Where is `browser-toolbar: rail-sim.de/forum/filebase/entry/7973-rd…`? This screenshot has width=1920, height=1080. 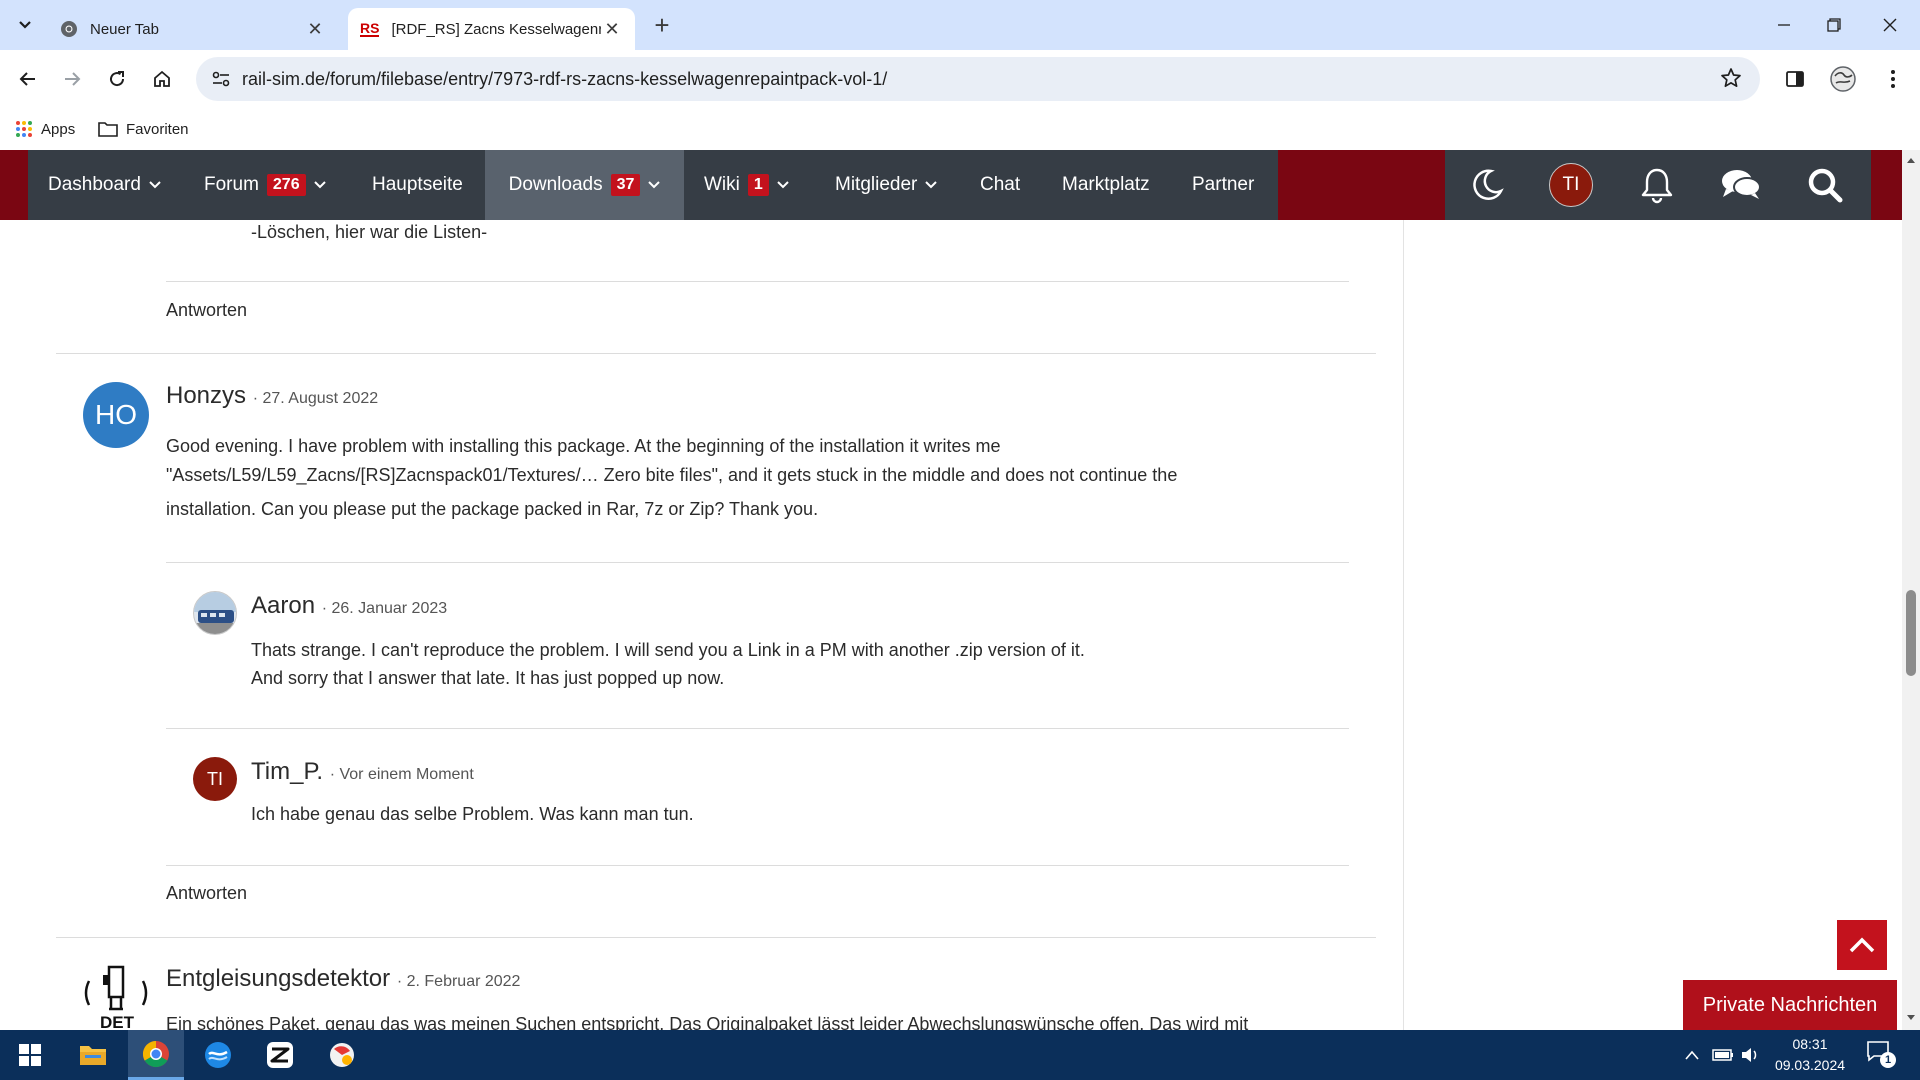
browser-toolbar: rail-sim.de/forum/filebase/entry/7973-rd… is located at coordinates (960, 79).